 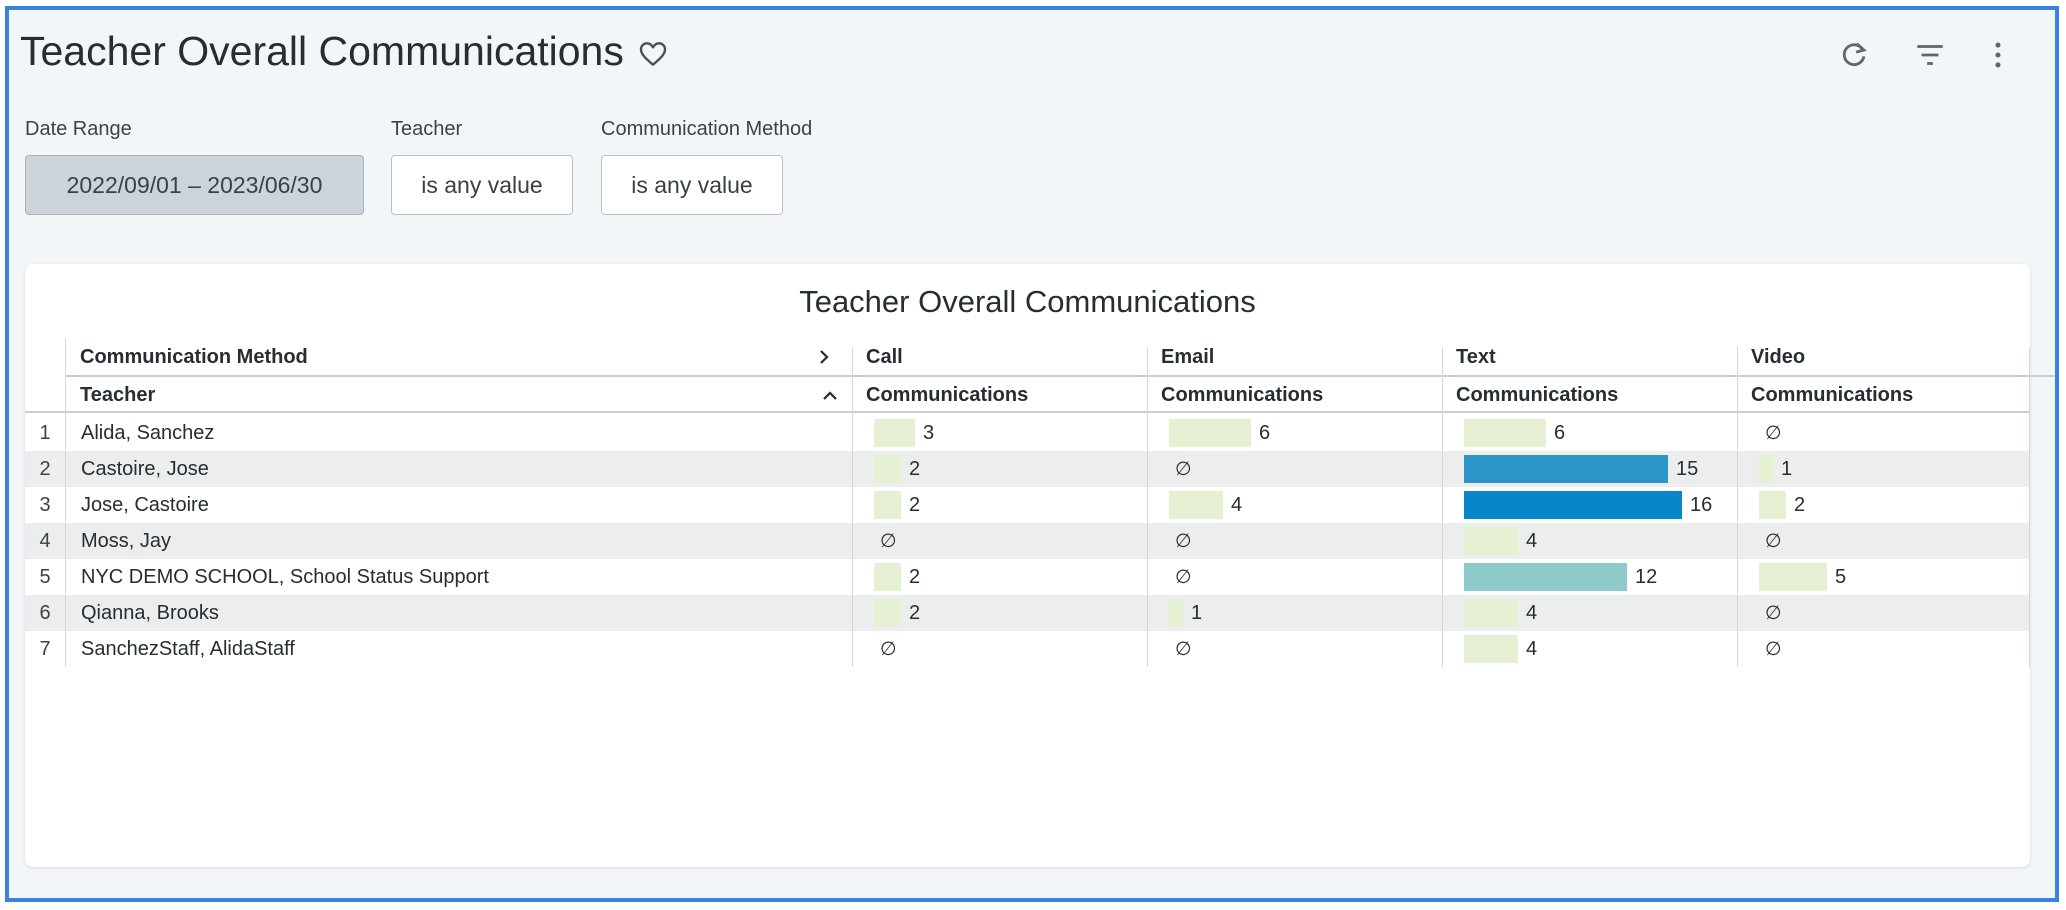 What do you see at coordinates (45, 540) in the screenshot?
I see `row-number: 4` at bounding box center [45, 540].